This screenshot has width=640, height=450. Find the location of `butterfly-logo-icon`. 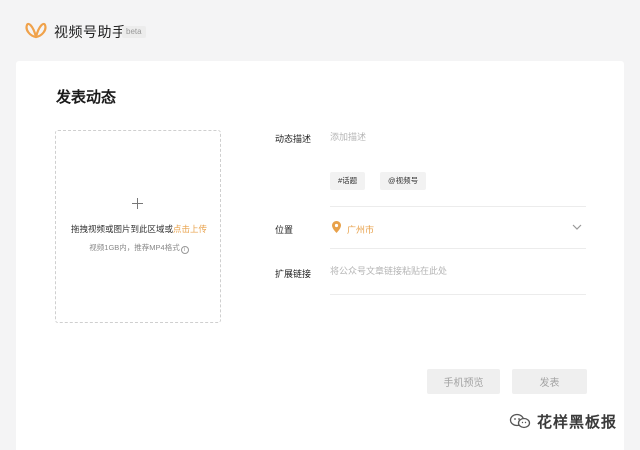

butterfly-logo-icon is located at coordinates (36, 30).